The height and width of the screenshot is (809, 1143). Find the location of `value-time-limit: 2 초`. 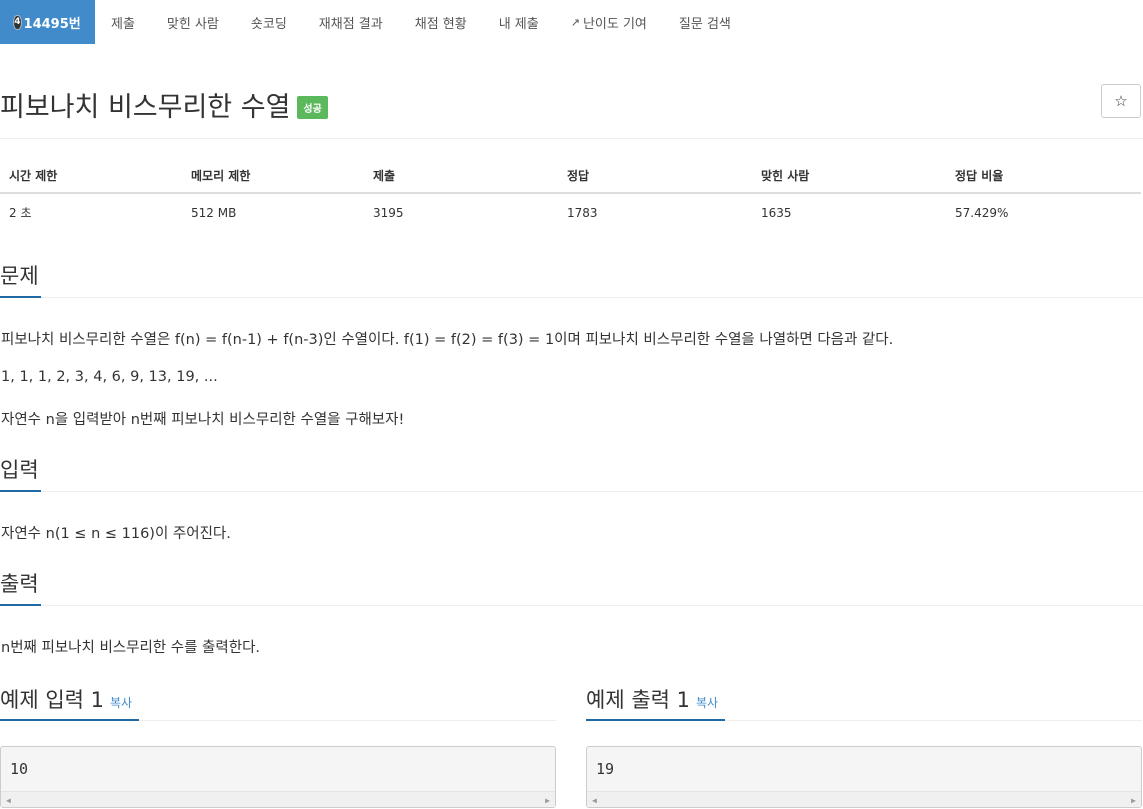

value-time-limit: 2 초 is located at coordinates (20, 213).